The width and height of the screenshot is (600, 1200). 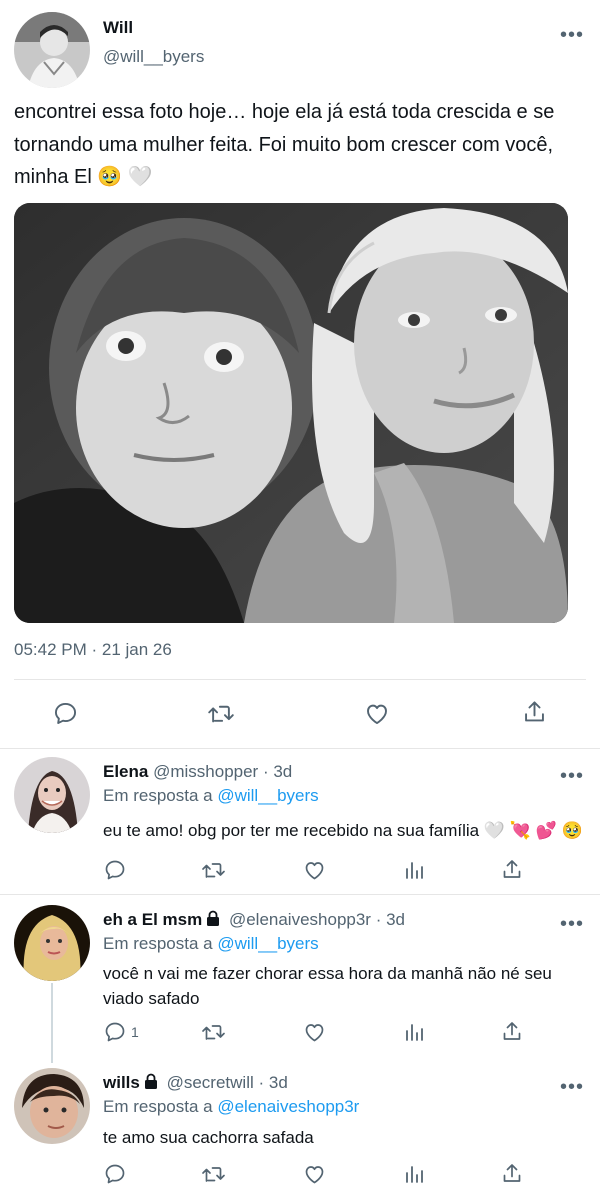 I want to click on reply-button: 1, so click(x=121, y=1032).